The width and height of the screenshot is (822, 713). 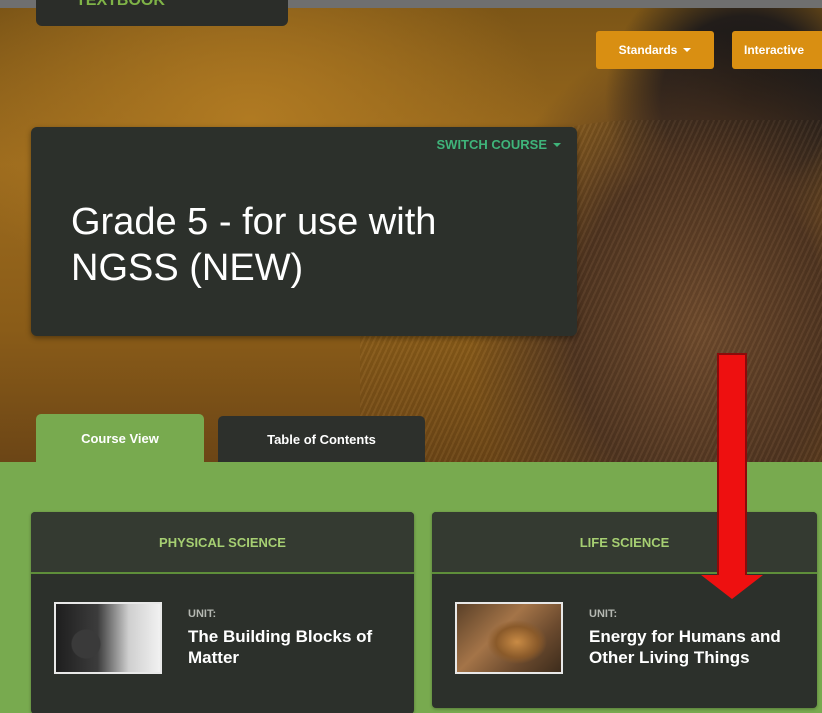 What do you see at coordinates (624, 543) in the screenshot?
I see `panel-heading: LIFE SCIENCE` at bounding box center [624, 543].